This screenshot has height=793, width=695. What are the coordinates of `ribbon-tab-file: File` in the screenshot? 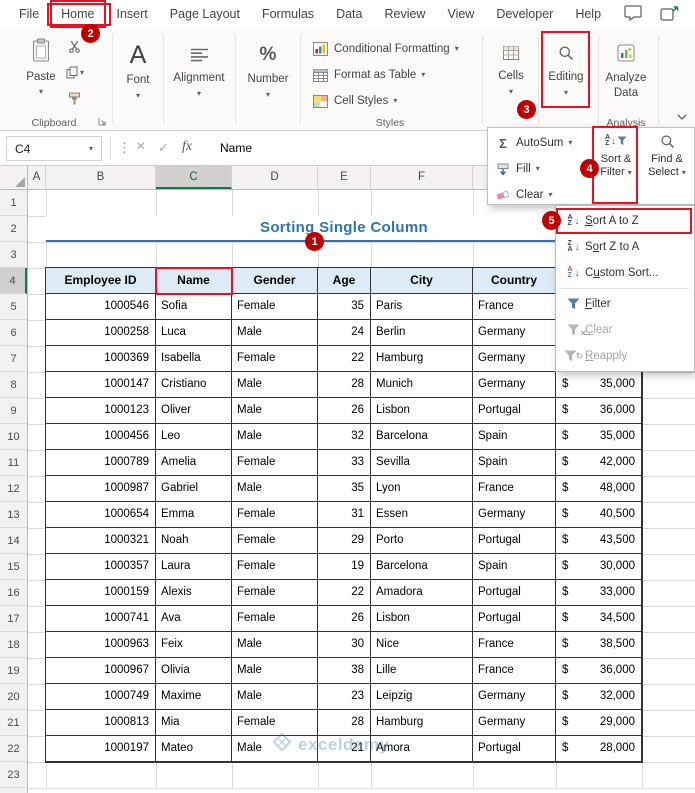 It's located at (29, 14).